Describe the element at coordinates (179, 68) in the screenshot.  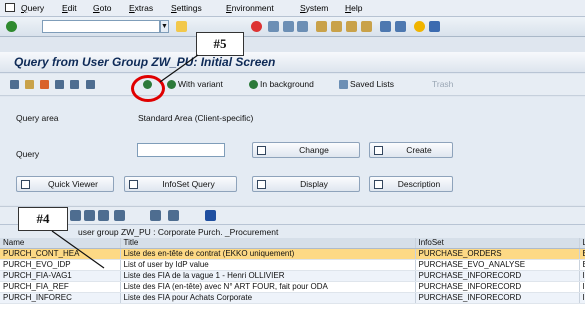
I see `step-5-arrow` at that location.